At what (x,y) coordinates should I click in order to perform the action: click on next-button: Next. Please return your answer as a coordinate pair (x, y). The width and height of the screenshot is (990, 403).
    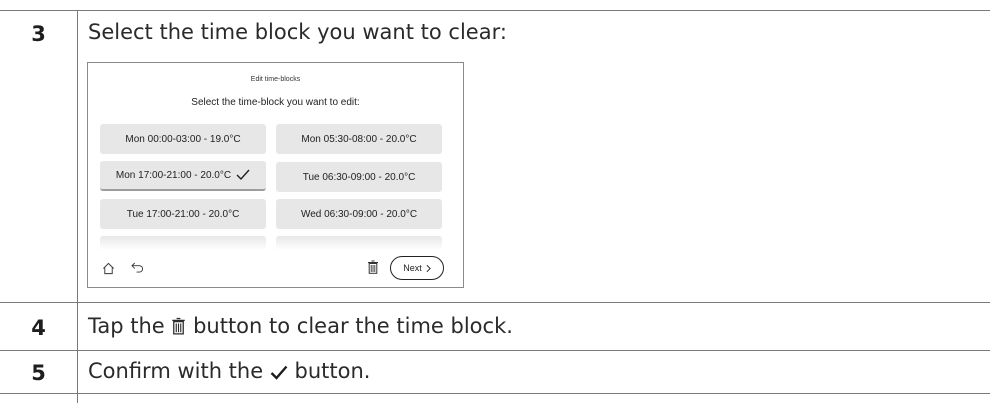
    Looking at the image, I should click on (417, 268).